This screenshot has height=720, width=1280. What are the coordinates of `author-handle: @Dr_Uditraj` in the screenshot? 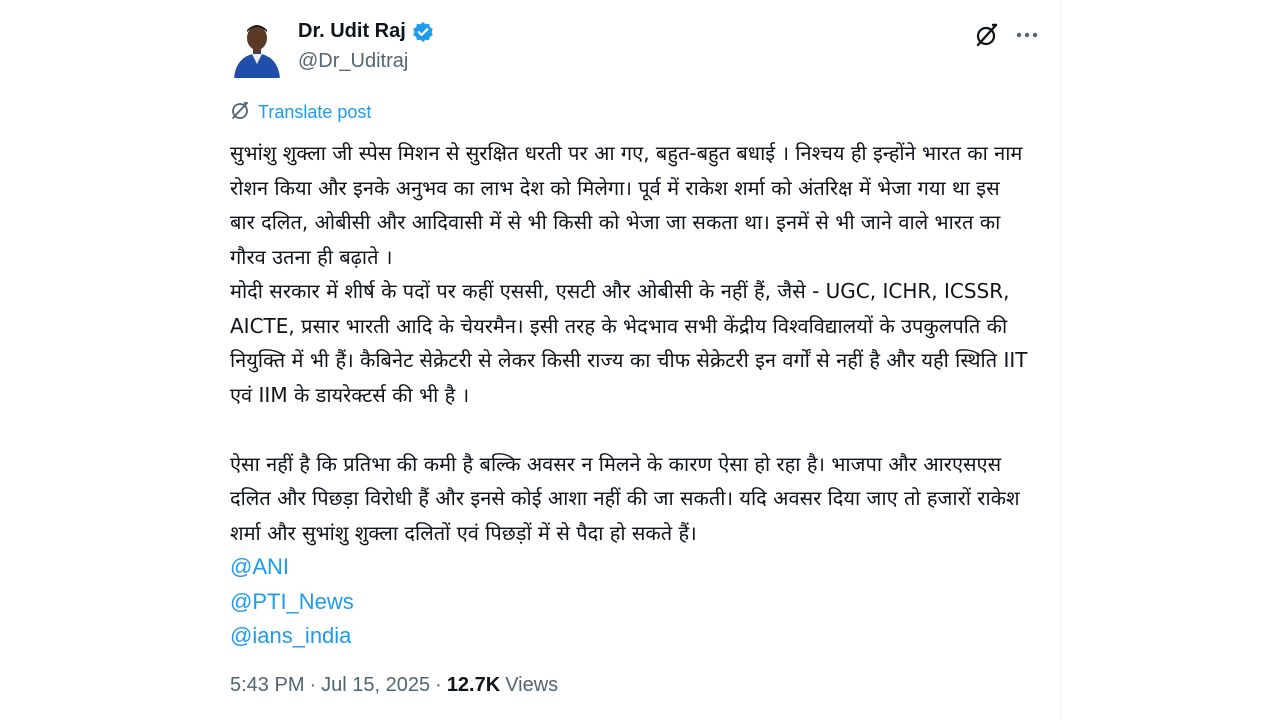 It's located at (353, 61).